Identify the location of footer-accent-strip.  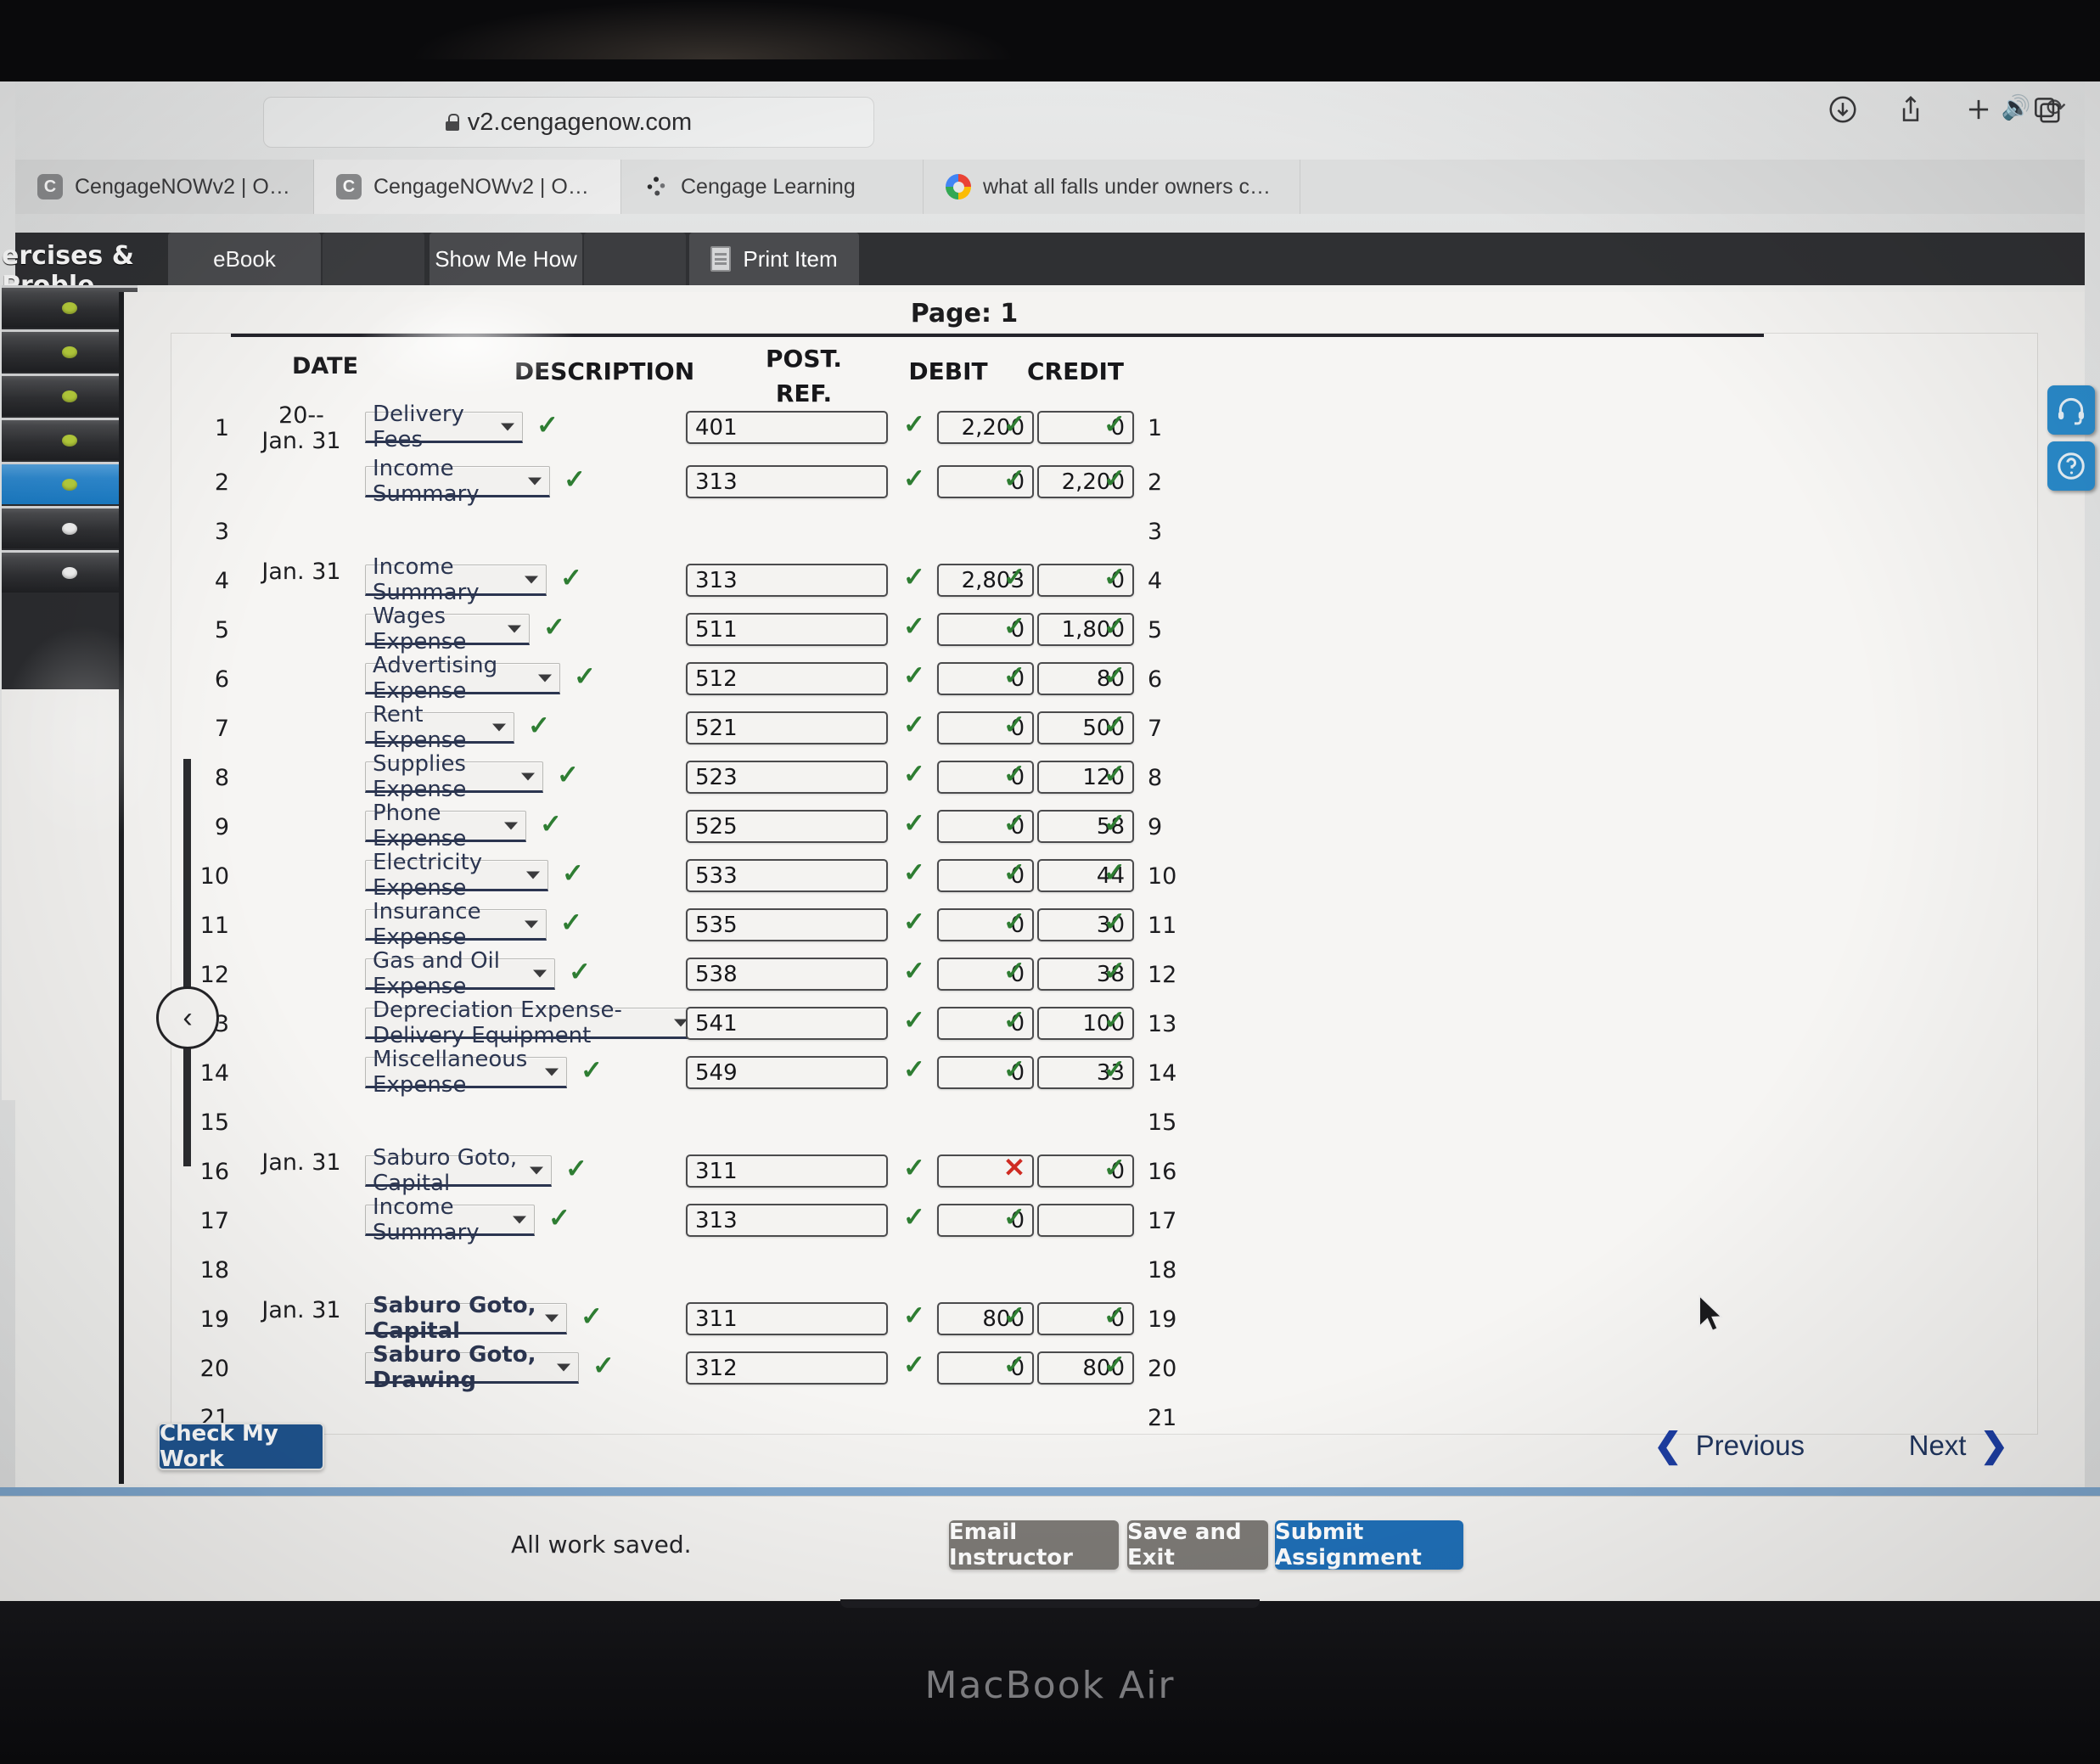
(1050, 1491).